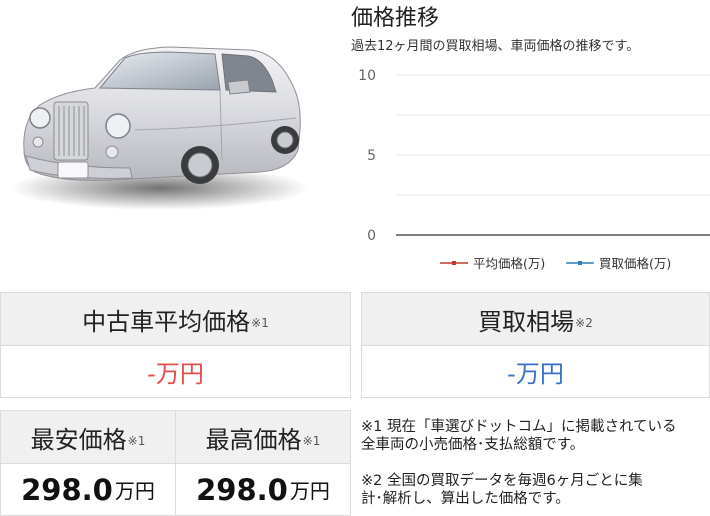  I want to click on buy-price-cell: -万円, so click(535, 372).